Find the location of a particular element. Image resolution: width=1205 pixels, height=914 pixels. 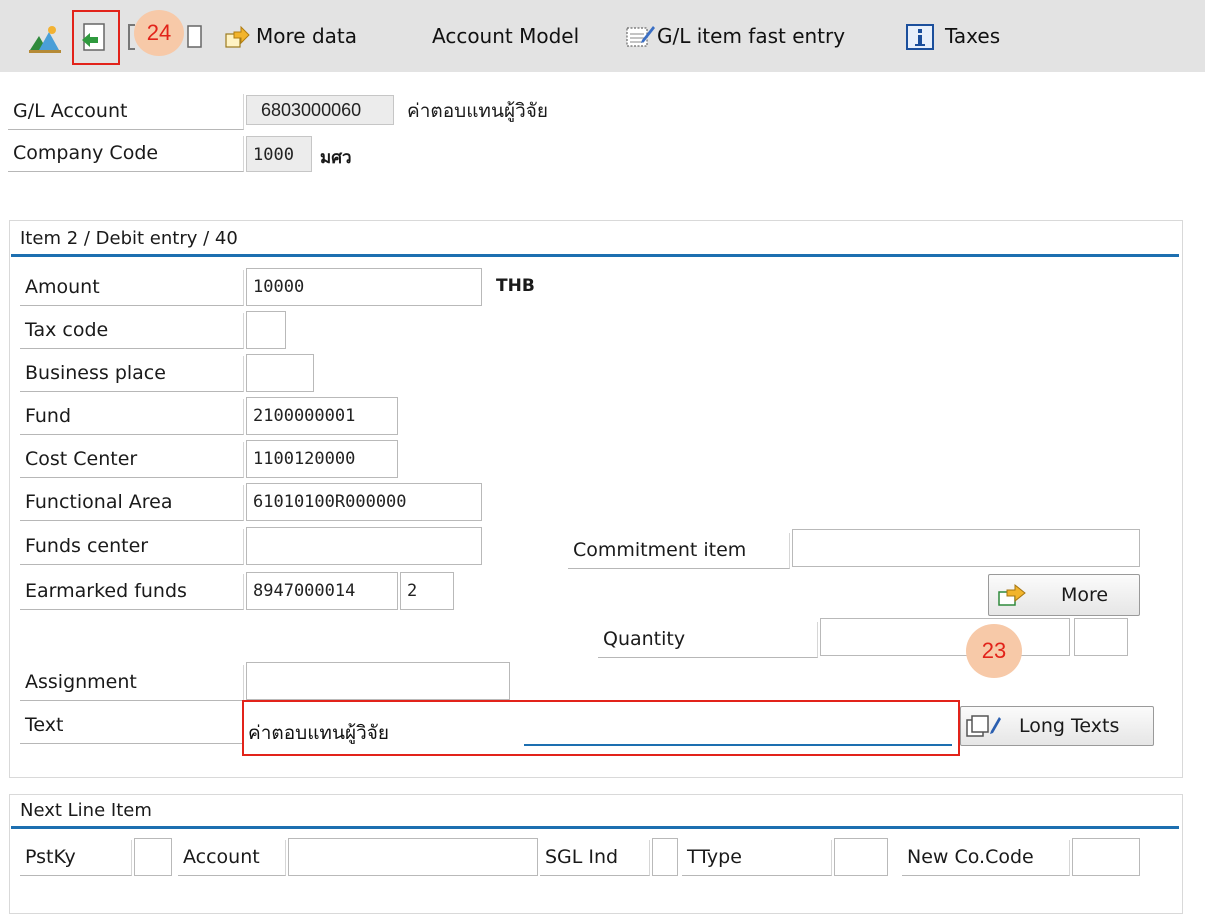

new-cocode-label: New Co.Code is located at coordinates (986, 858).